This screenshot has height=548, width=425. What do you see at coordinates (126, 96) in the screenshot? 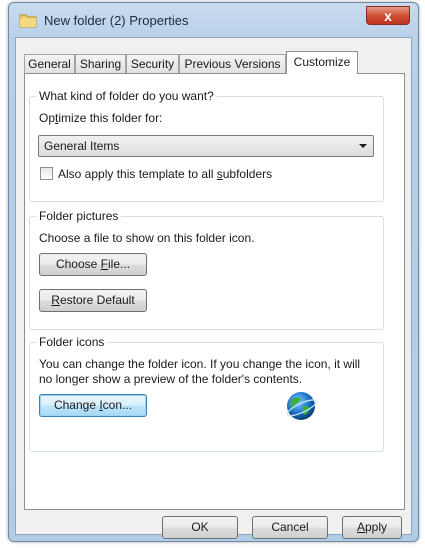
I see `folder-type-group-title: What kind of folder do you want?` at bounding box center [126, 96].